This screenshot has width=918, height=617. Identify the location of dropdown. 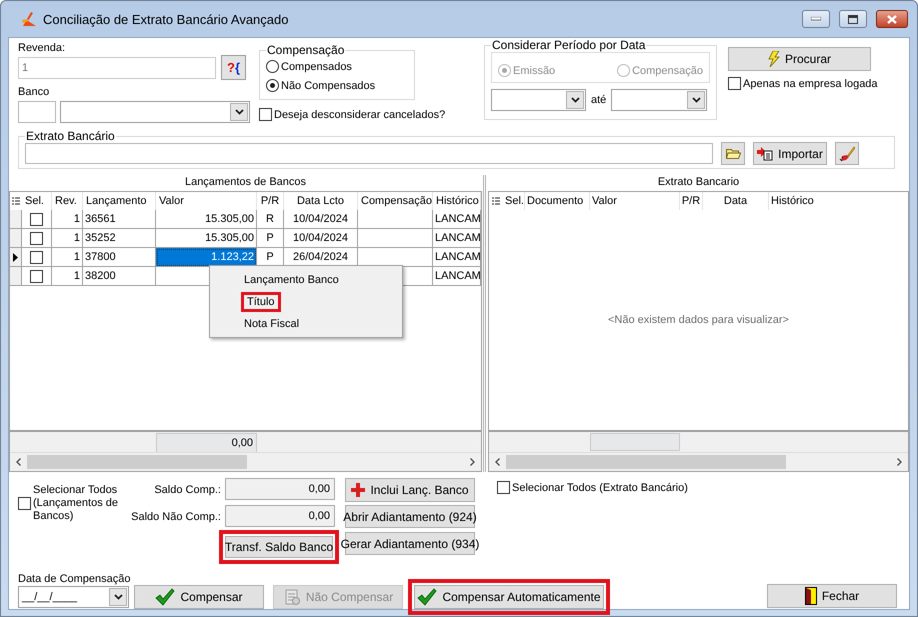
(155, 112).